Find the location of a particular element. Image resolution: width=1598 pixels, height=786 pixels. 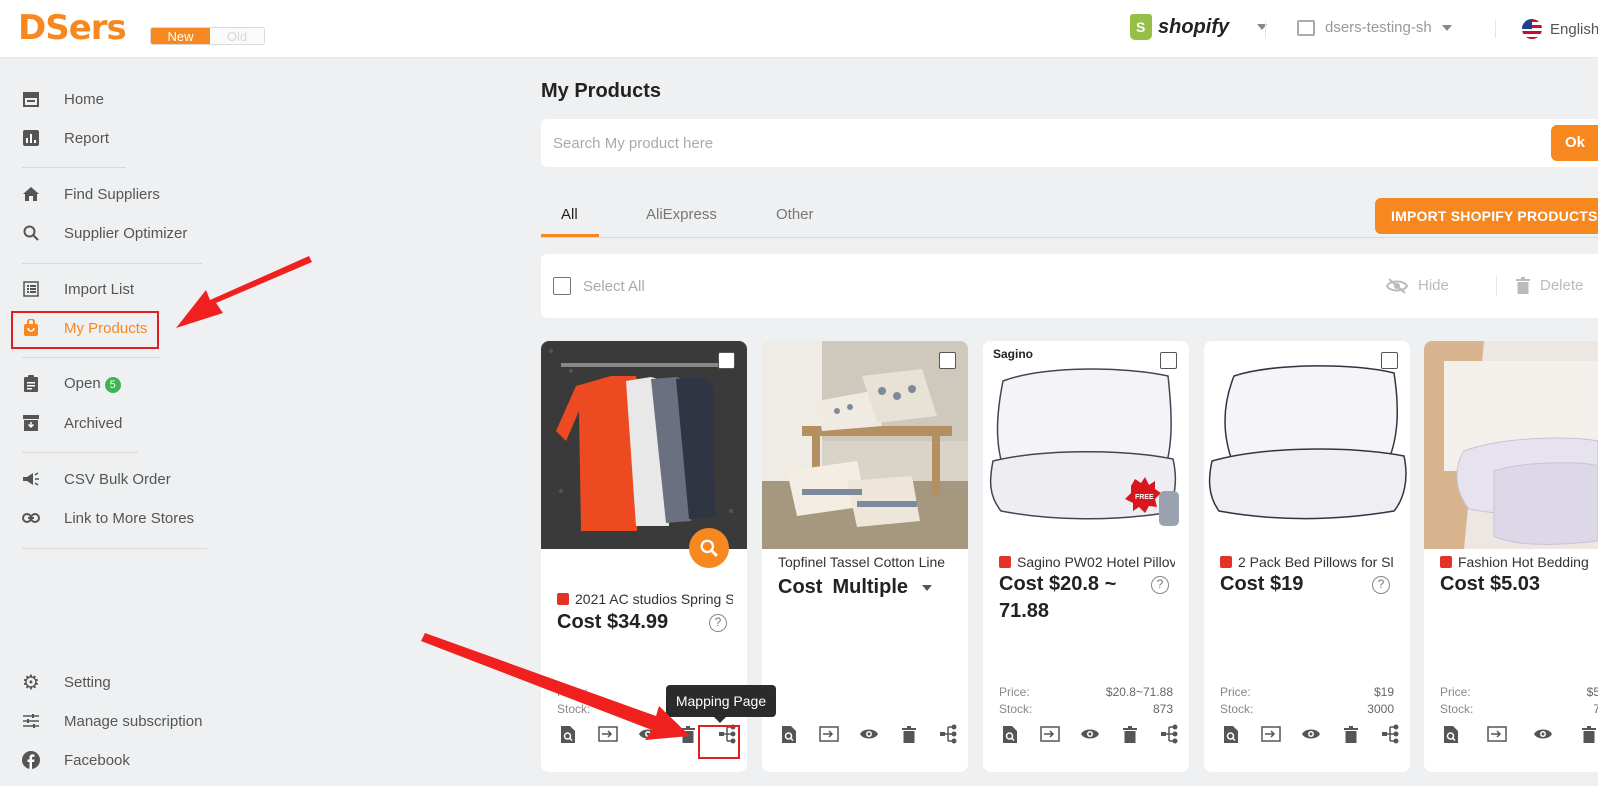

chevron-down-icon is located at coordinates (927, 587).